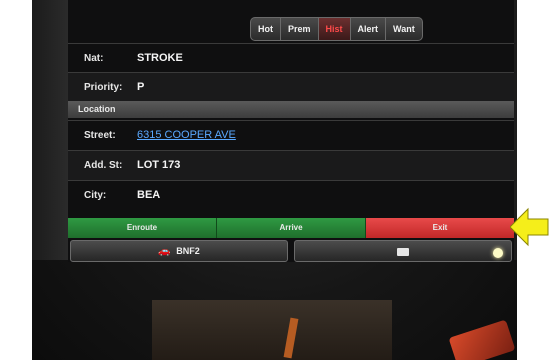 This screenshot has height=360, width=549. What do you see at coordinates (291, 87) in the screenshot?
I see `priority-row: Priority: P` at bounding box center [291, 87].